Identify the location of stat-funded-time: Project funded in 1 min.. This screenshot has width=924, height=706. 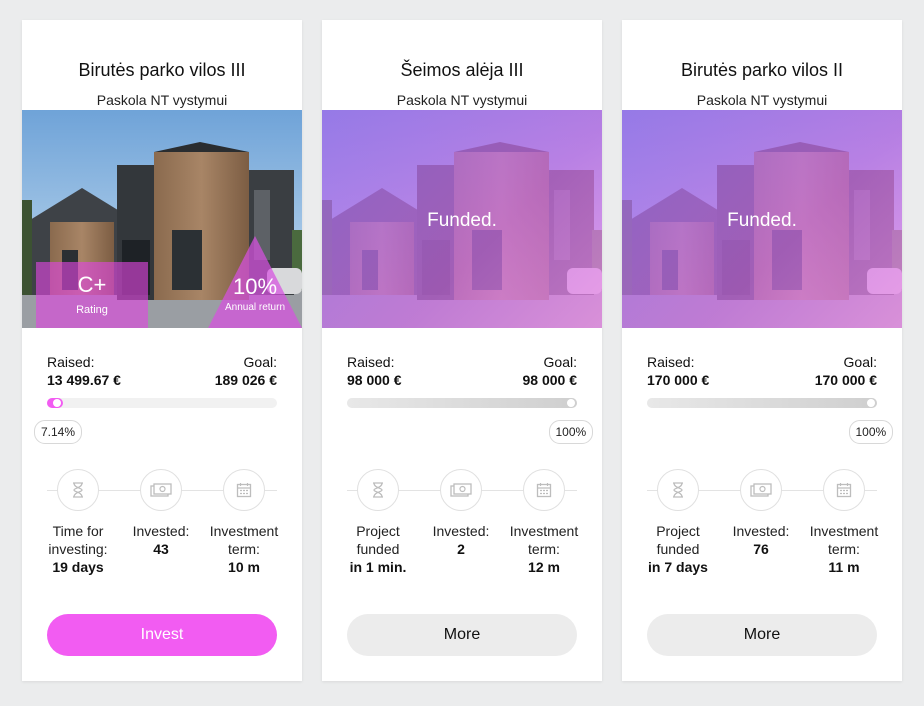
(378, 549).